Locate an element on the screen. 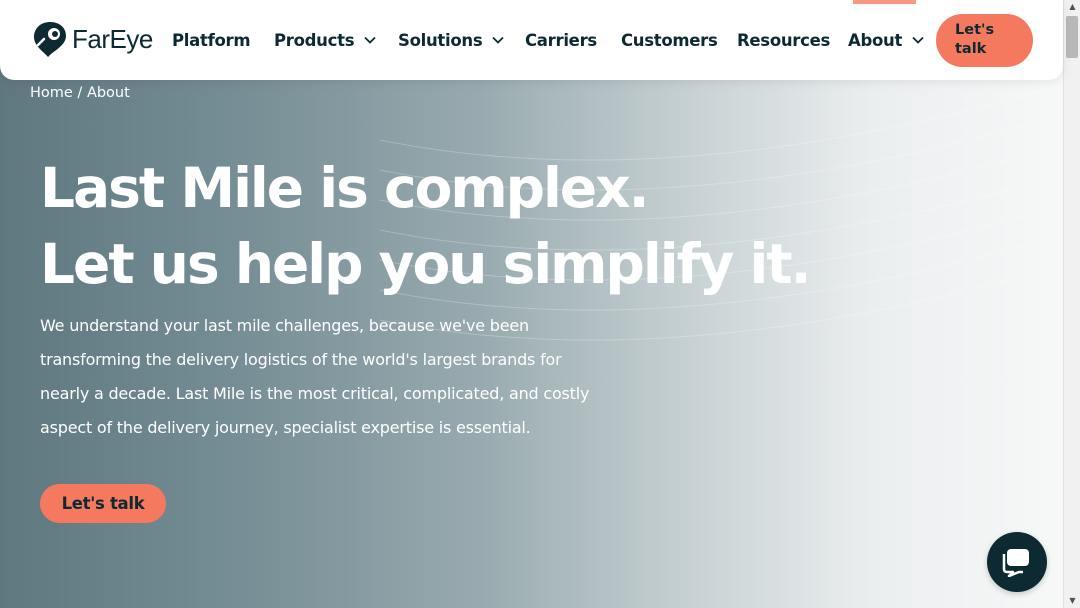 The width and height of the screenshot is (1080, 608). nav-carriers-label: Carriers is located at coordinates (561, 40).